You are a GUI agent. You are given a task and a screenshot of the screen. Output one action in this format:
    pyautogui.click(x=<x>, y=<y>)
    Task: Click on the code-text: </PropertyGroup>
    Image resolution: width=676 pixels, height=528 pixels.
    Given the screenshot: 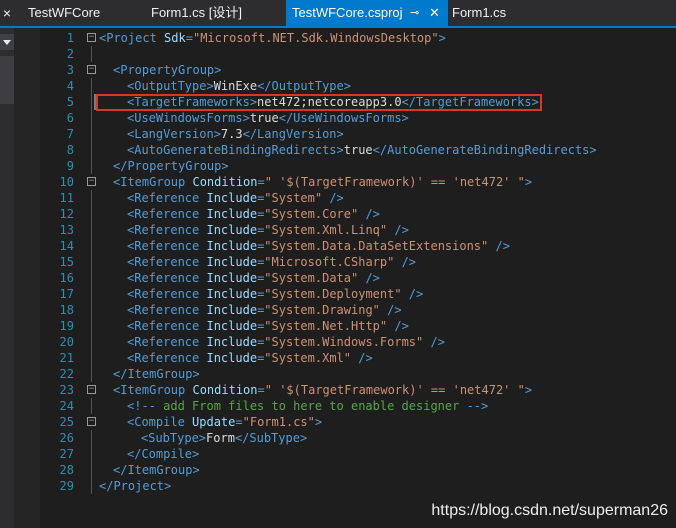 What is the action you would take?
    pyautogui.click(x=171, y=166)
    